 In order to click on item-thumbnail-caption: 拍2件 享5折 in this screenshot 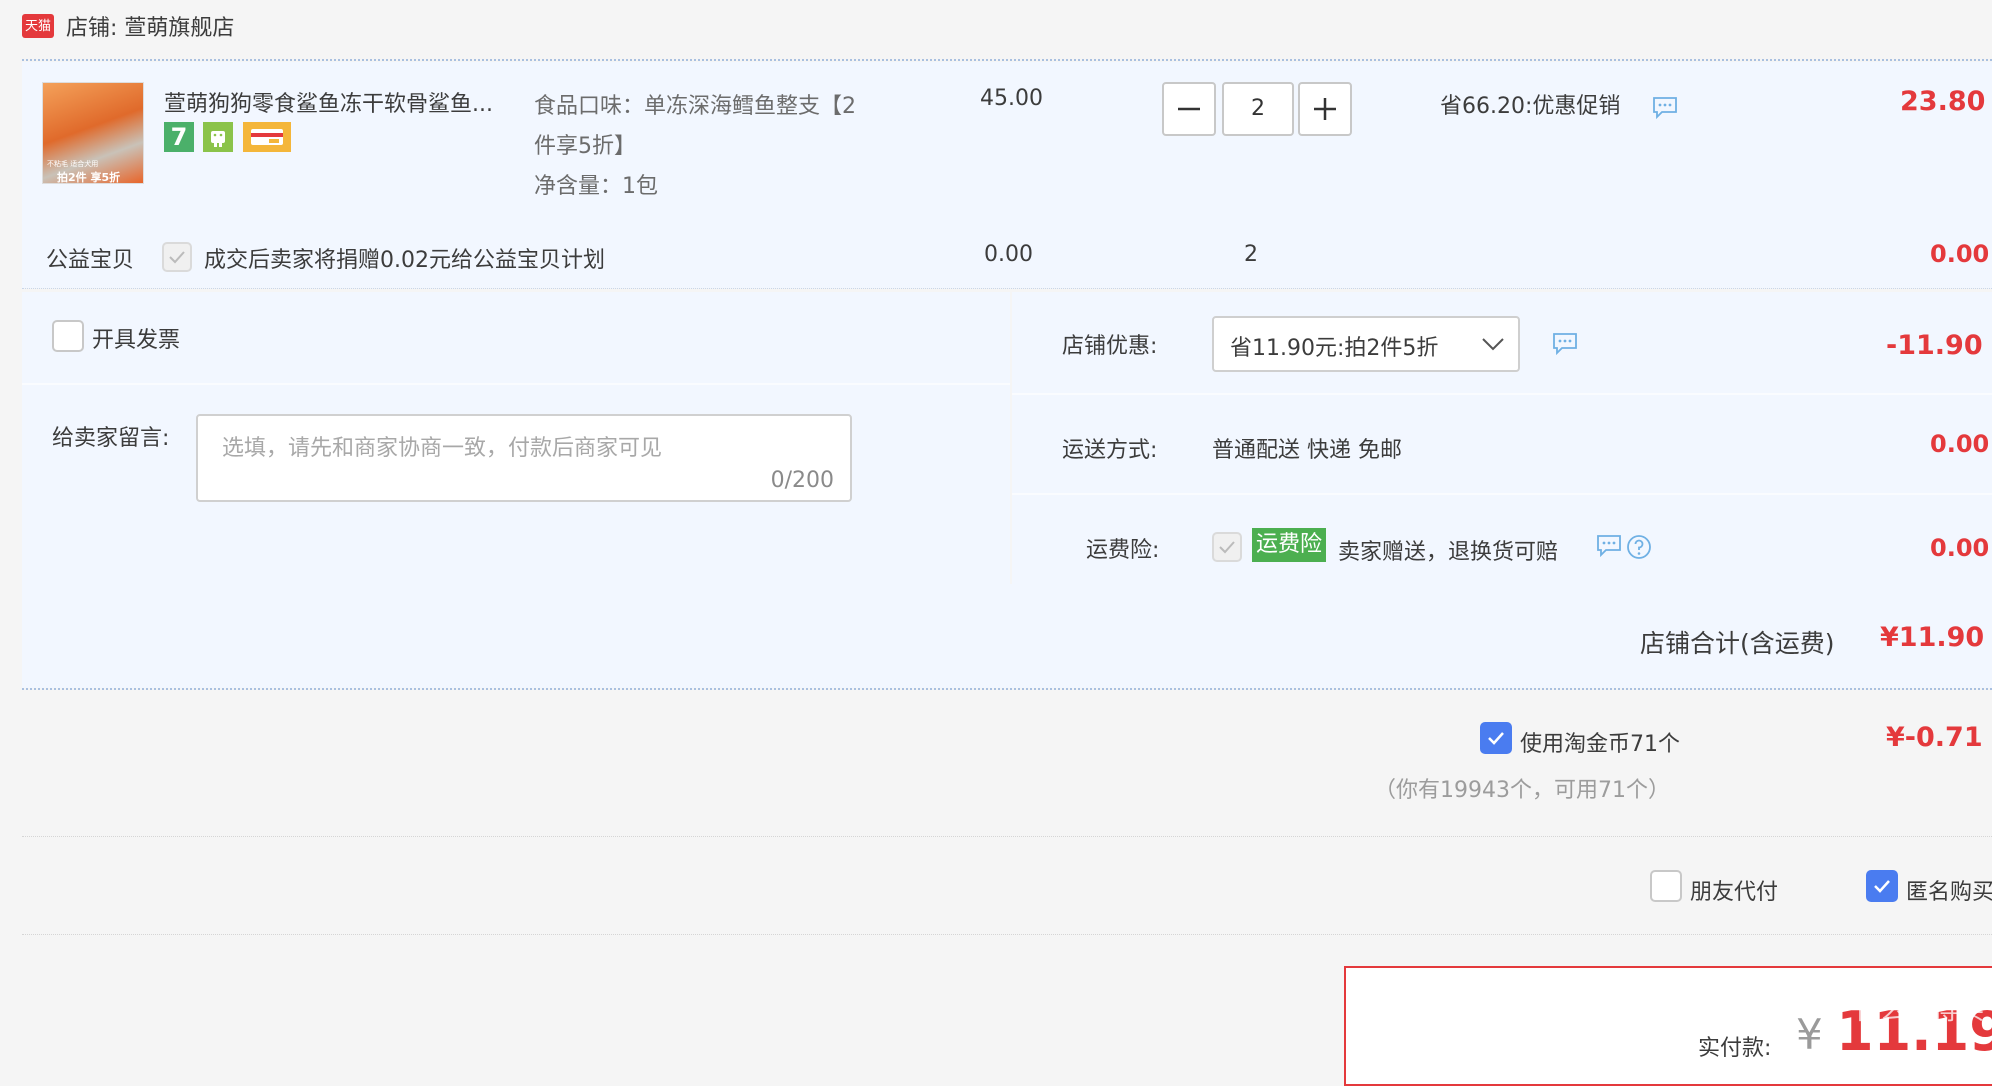, I will do `click(89, 177)`.